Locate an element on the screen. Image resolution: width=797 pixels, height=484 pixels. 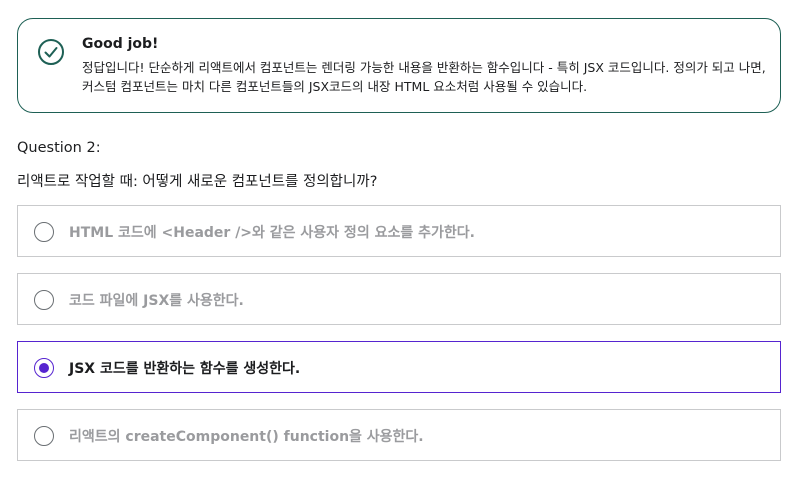
answer-option-4: 리액트의 createComponent() function을 사용한다. is located at coordinates (399, 435).